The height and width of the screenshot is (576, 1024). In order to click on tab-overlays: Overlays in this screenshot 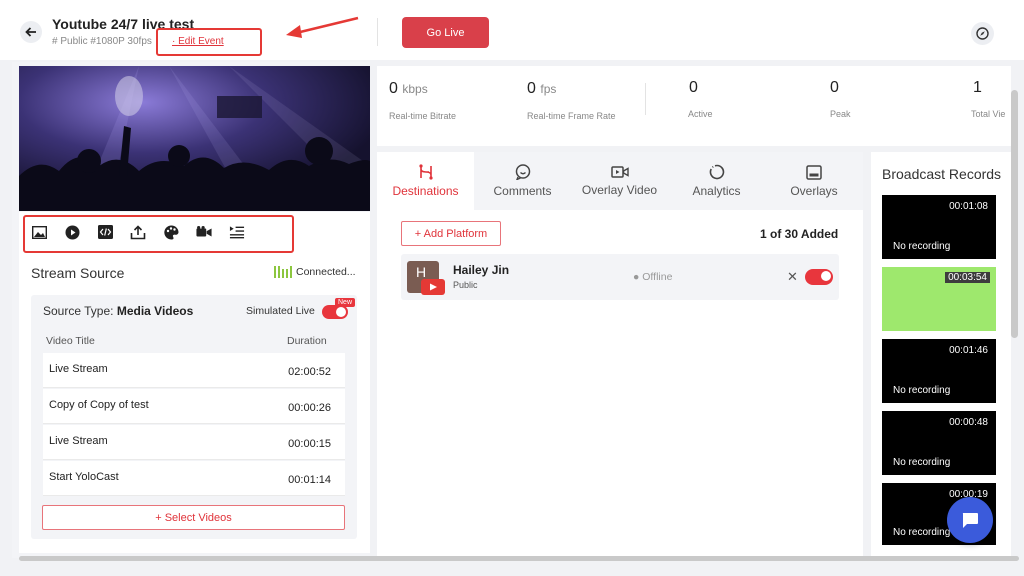, I will do `click(814, 181)`.